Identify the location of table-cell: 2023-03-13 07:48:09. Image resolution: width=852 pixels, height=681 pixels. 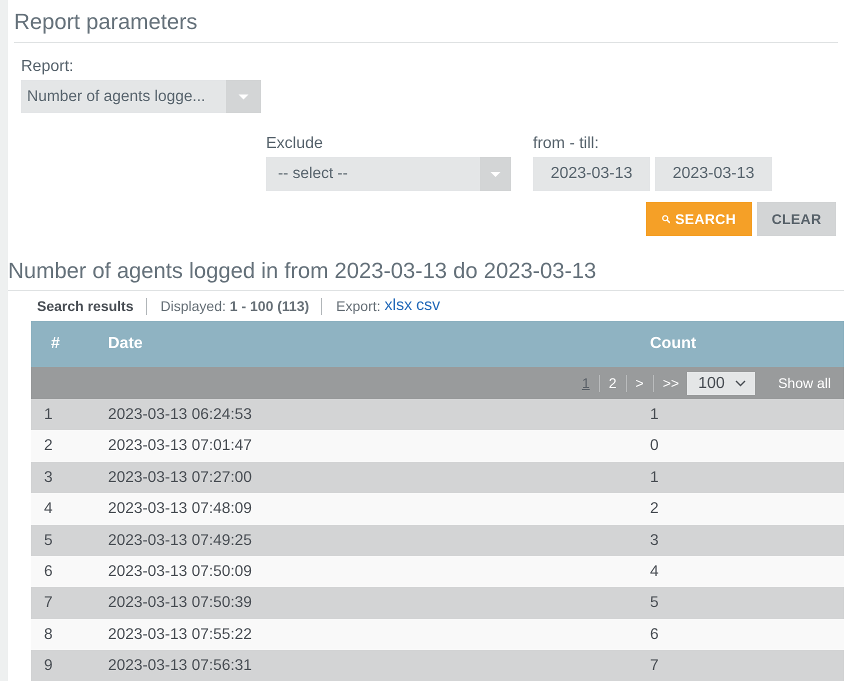
(366, 509).